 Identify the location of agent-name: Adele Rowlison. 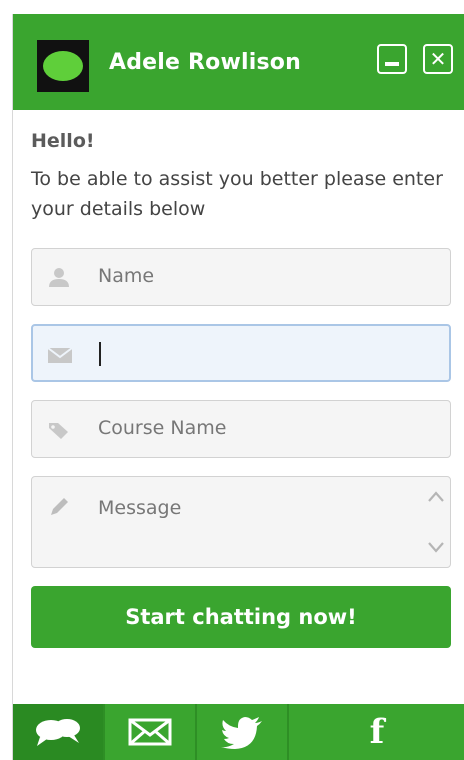
(205, 62).